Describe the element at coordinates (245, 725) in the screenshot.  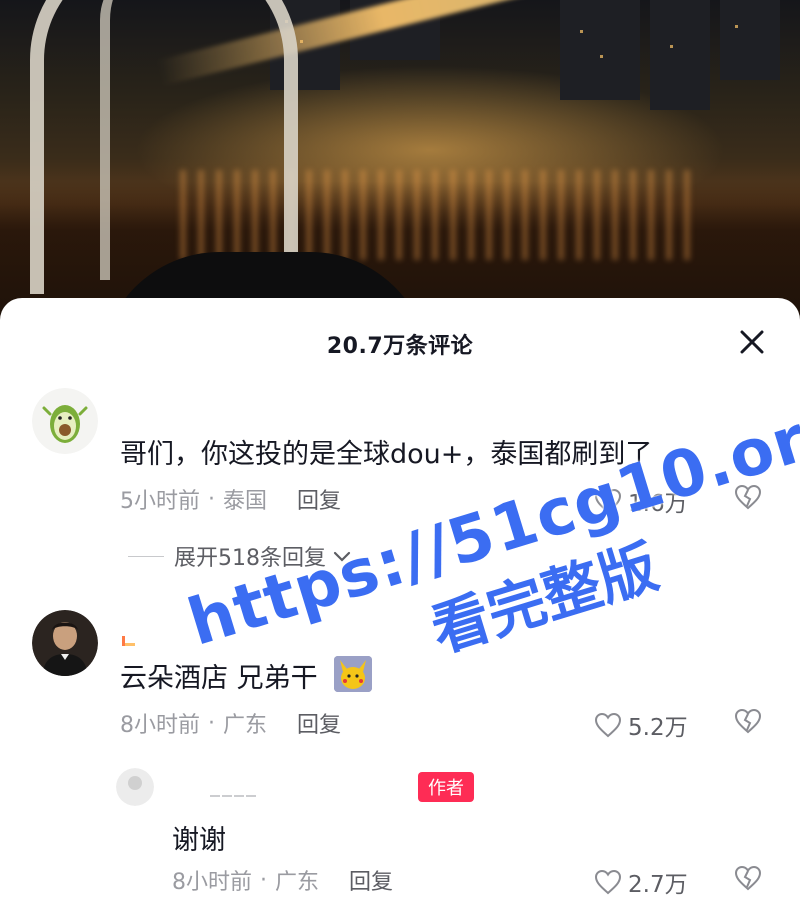
I see `comment-location: 广东` at that location.